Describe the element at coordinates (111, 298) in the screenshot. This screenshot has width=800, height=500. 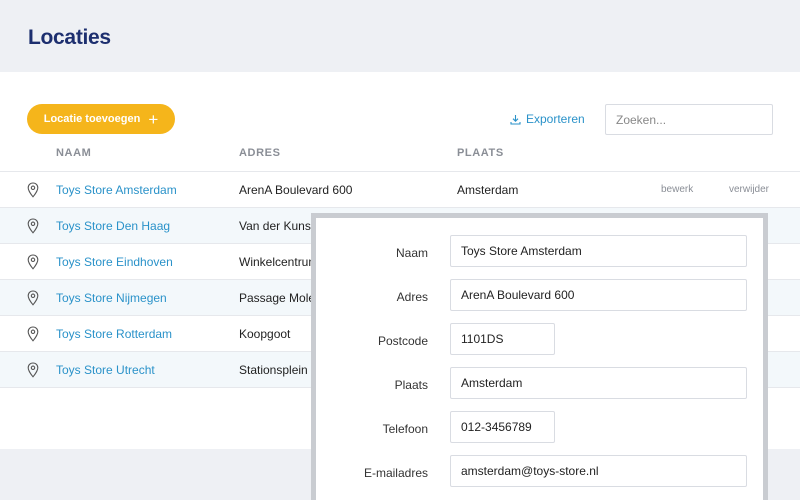
I see `location-name-link: Toys Store Nijmegen` at that location.